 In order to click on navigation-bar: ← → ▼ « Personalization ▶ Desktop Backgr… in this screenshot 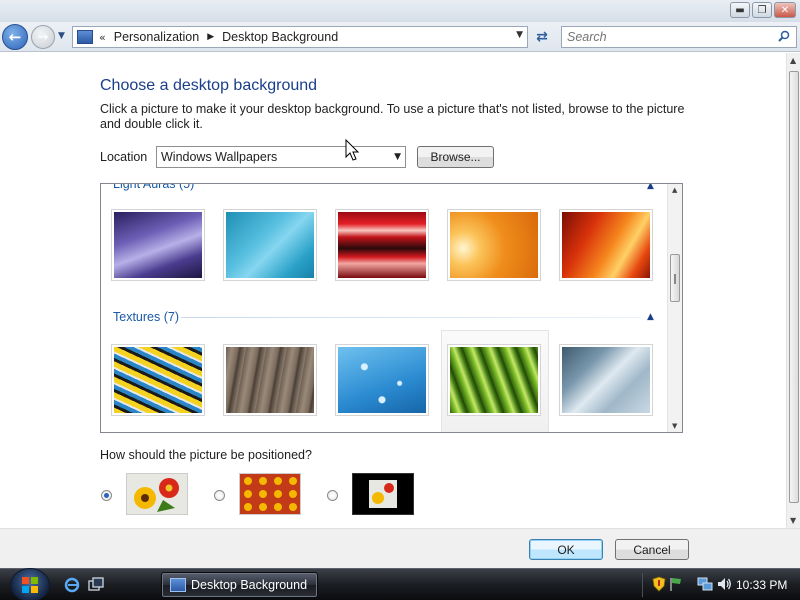, I will do `click(400, 37)`.